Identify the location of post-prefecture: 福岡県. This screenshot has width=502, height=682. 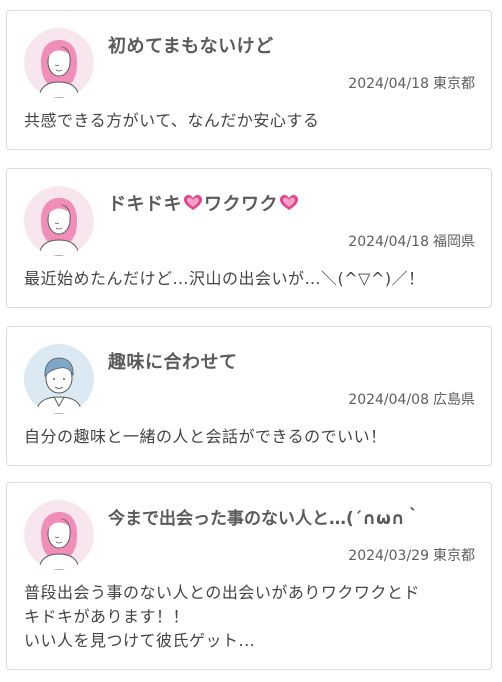
(454, 242).